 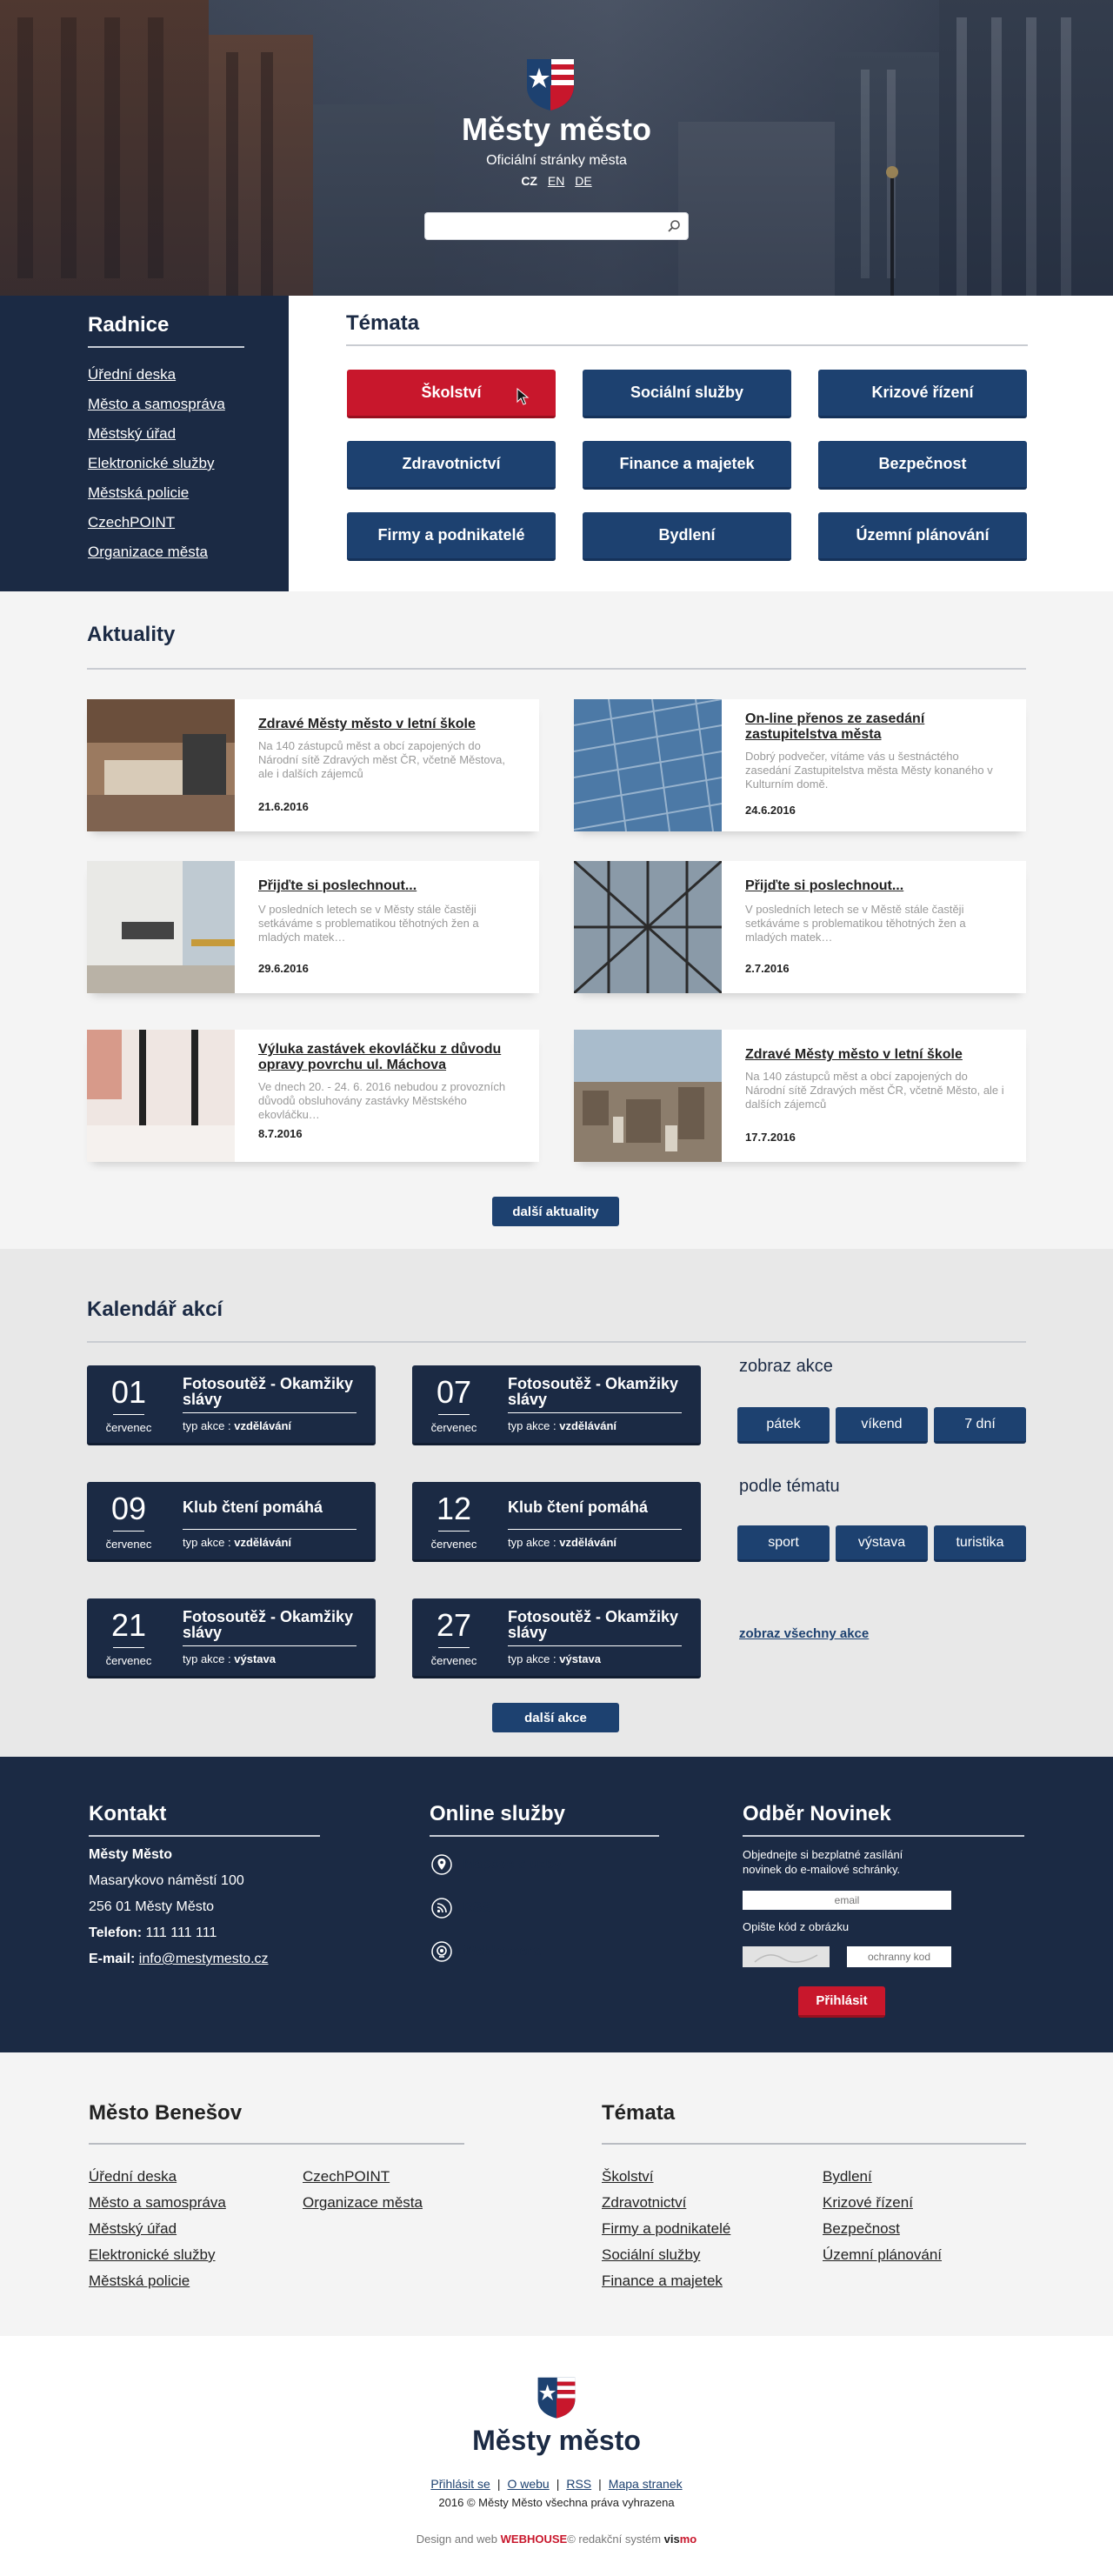 I want to click on topic-button-finance-a-majetek: Finance a majetek, so click(x=687, y=465).